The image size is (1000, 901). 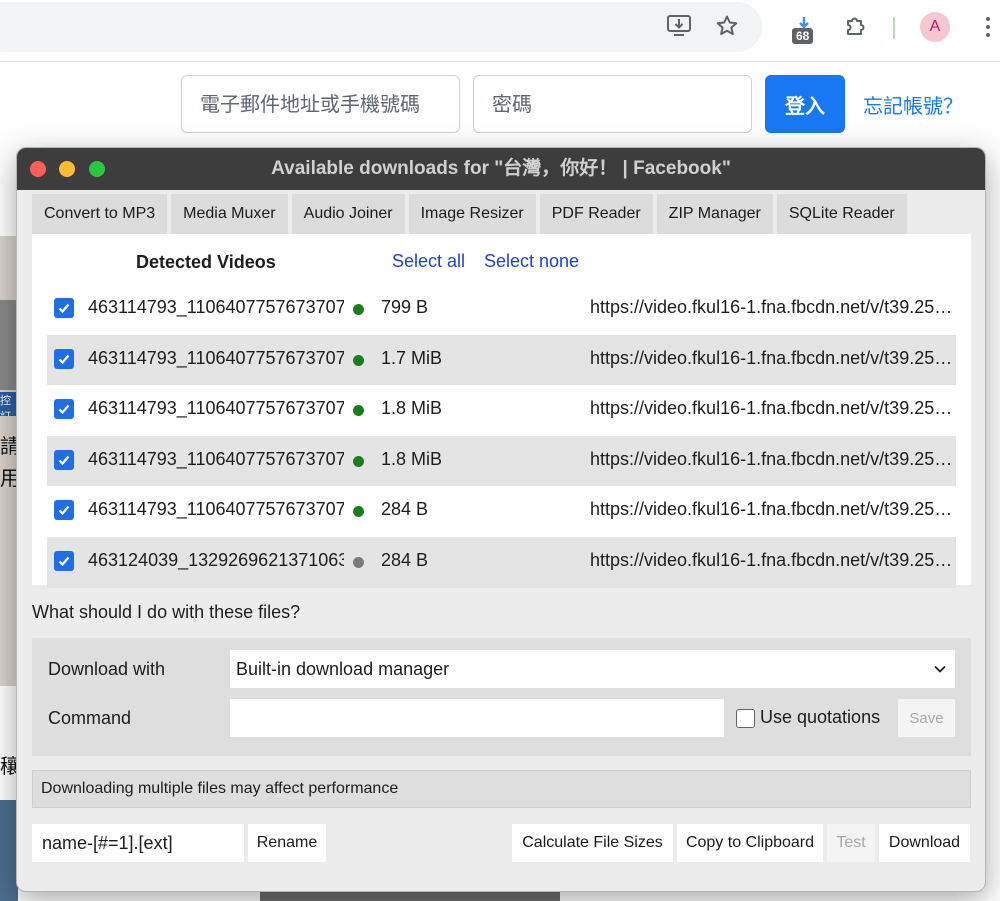 I want to click on profile-avatar: A, so click(x=935, y=27).